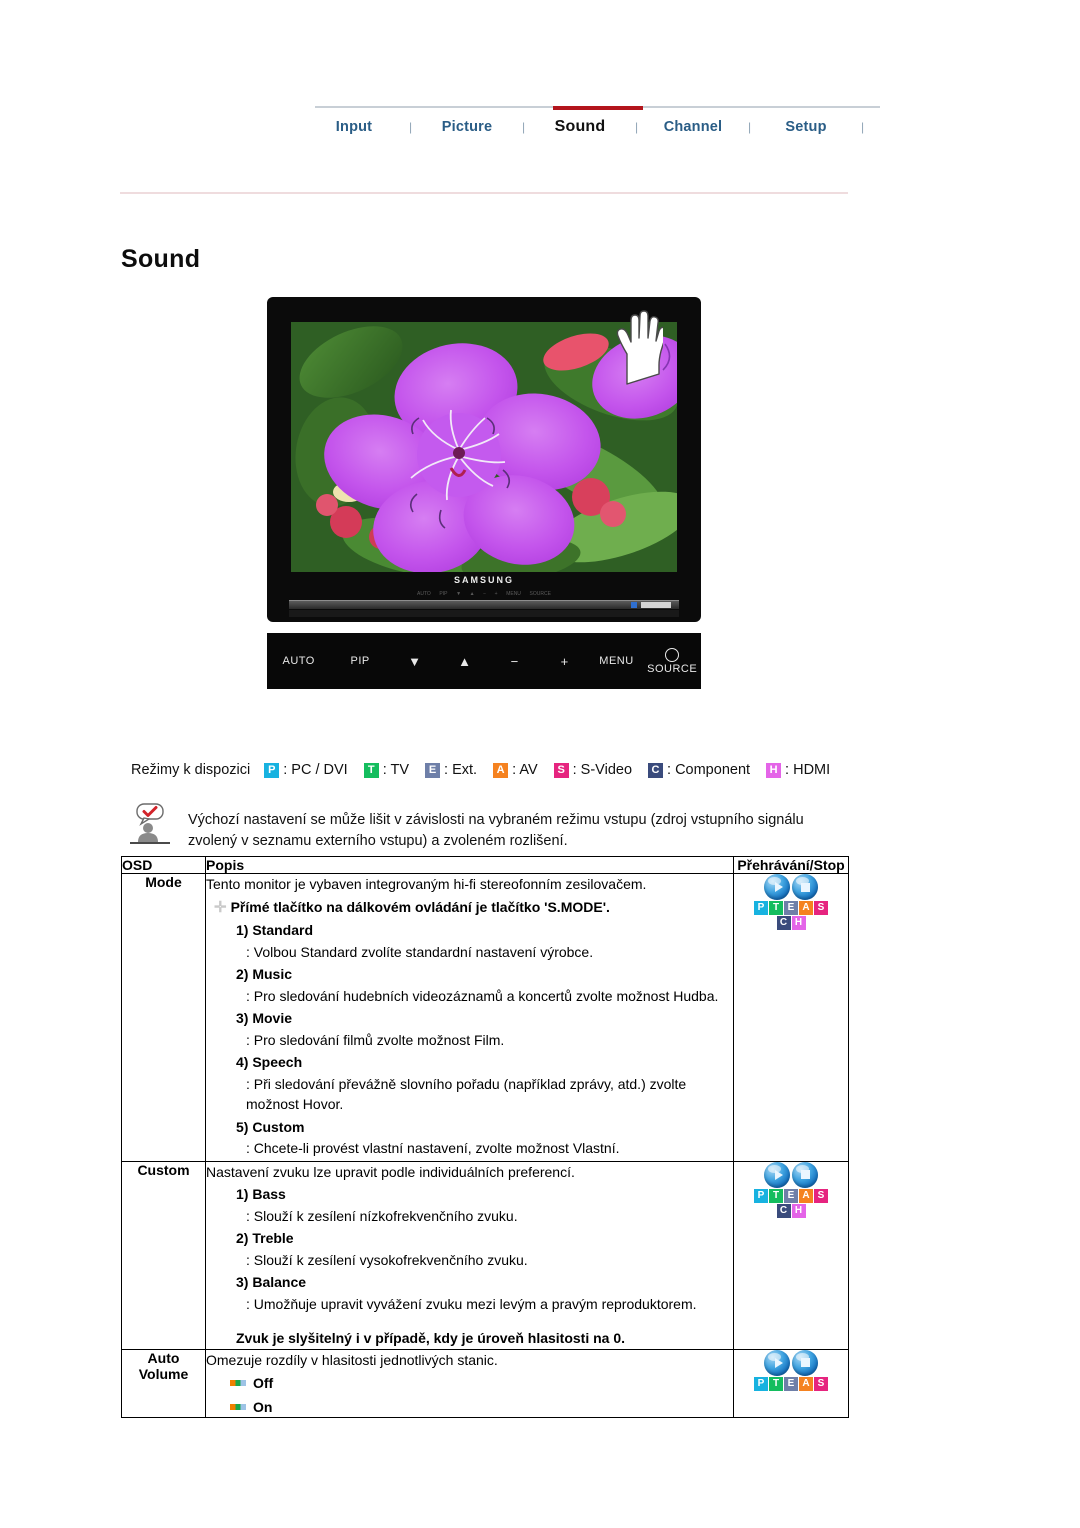  What do you see at coordinates (791, 1255) in the screenshot?
I see `row-playback-custom: P T E A S C H` at bounding box center [791, 1255].